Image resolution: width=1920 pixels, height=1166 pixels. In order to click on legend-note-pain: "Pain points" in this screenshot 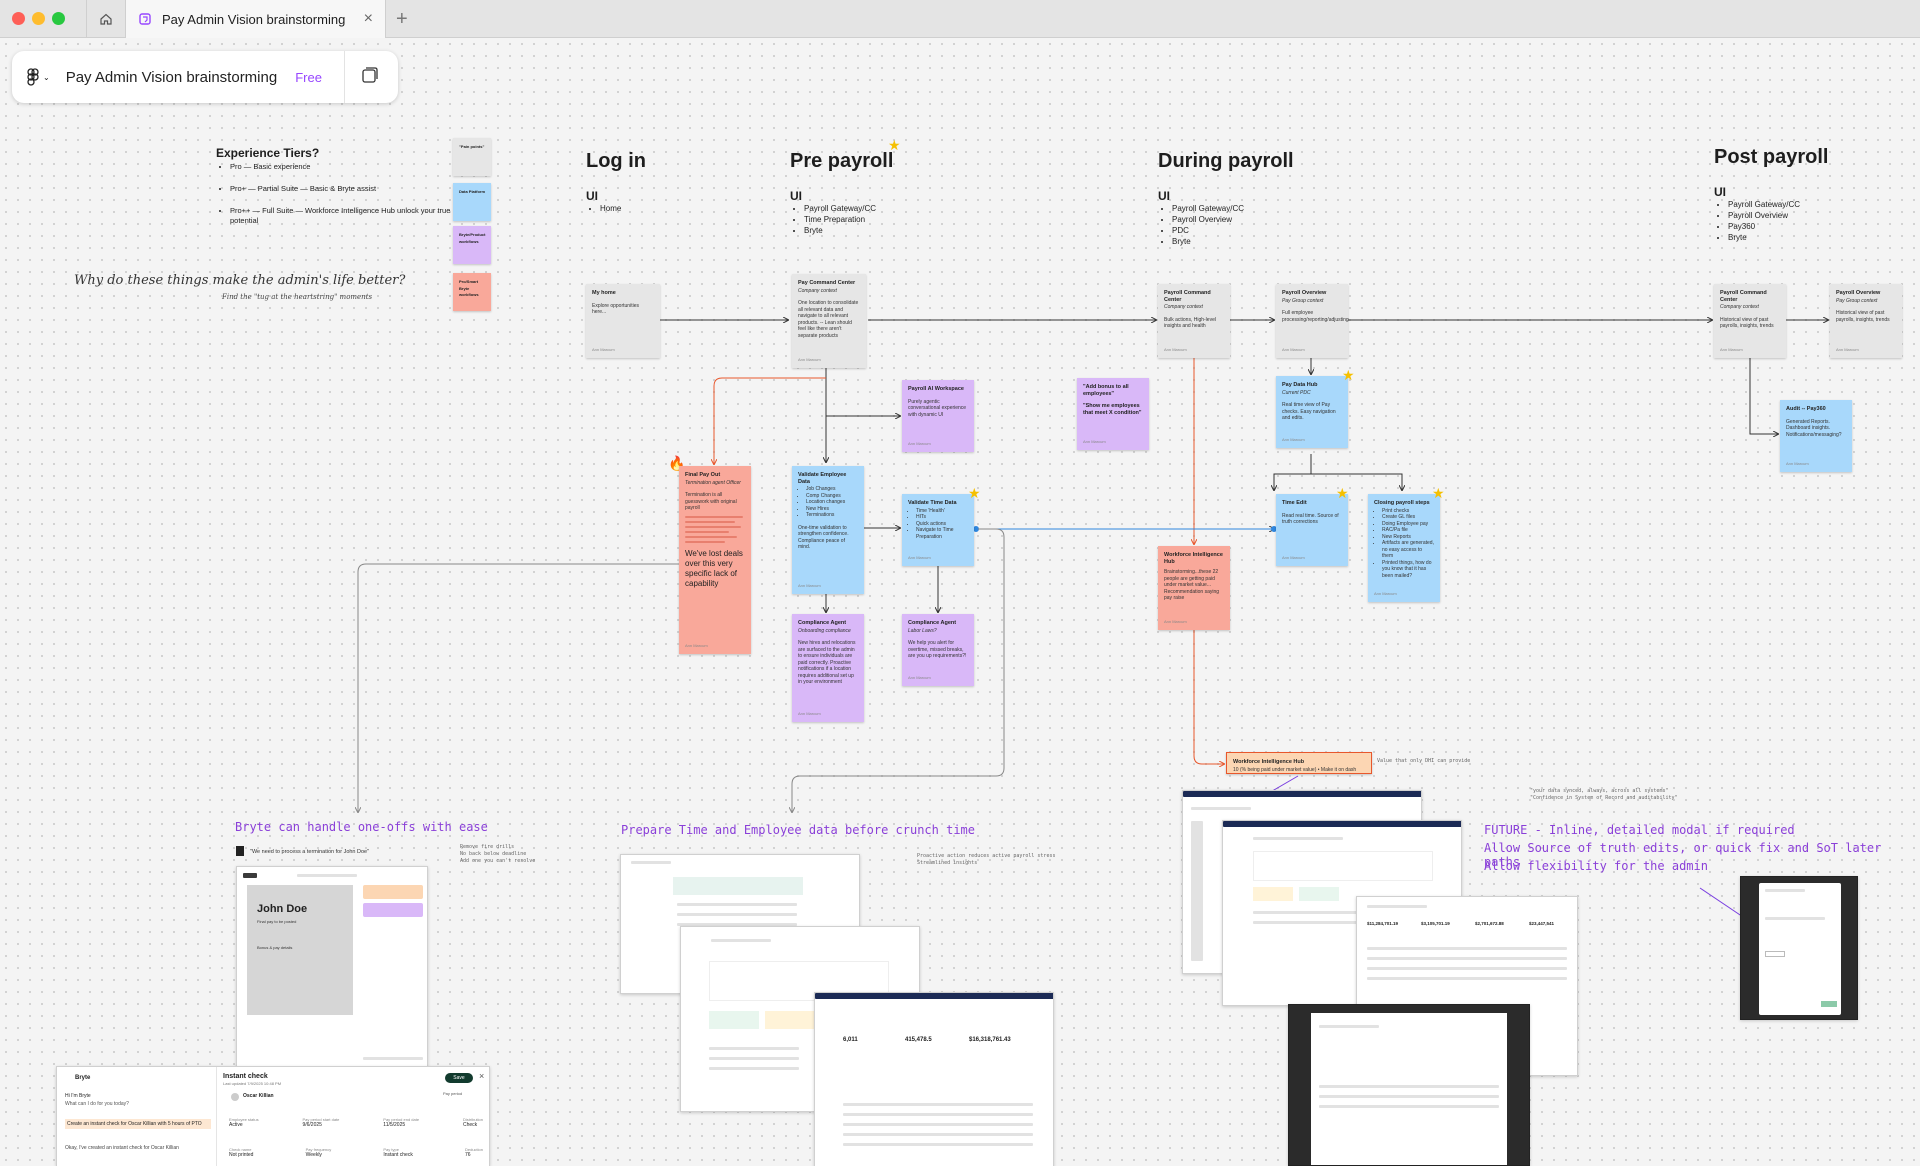, I will do `click(472, 157)`.